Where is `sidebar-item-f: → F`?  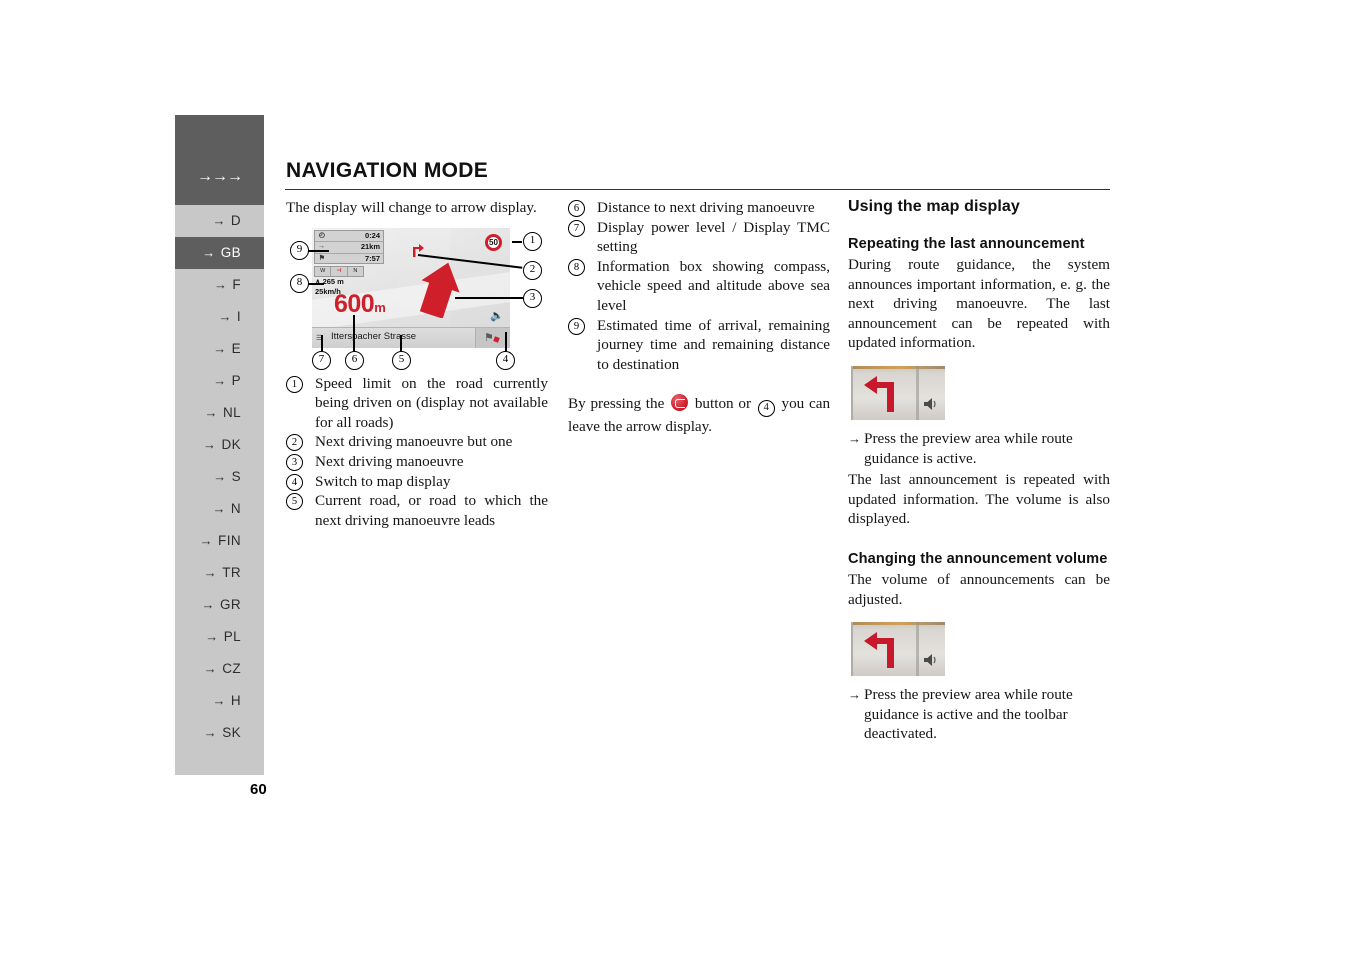
sidebar-item-f: → F is located at coordinates (219, 285).